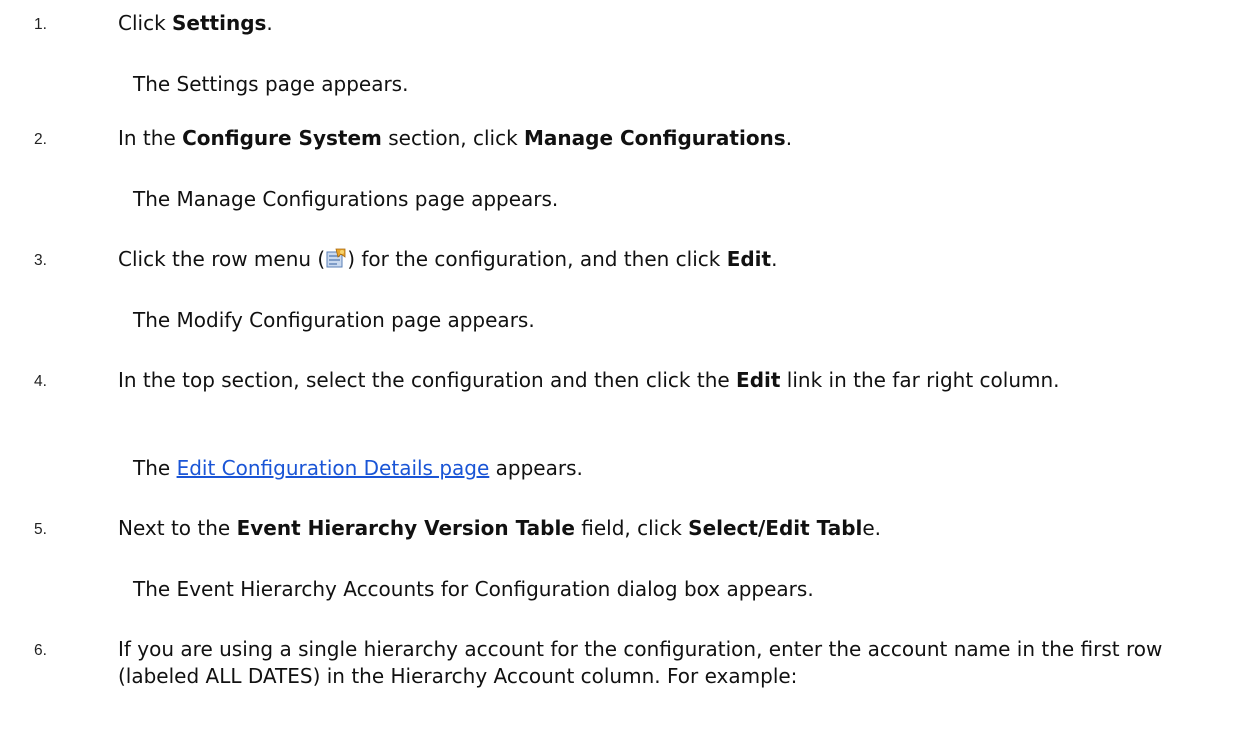  What do you see at coordinates (775, 528) in the screenshot?
I see `ui-term: Select/Edit Tabl` at bounding box center [775, 528].